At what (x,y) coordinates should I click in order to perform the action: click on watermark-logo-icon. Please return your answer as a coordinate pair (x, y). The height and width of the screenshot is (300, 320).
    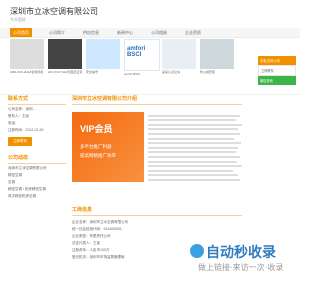
    Looking at the image, I should click on (197, 251).